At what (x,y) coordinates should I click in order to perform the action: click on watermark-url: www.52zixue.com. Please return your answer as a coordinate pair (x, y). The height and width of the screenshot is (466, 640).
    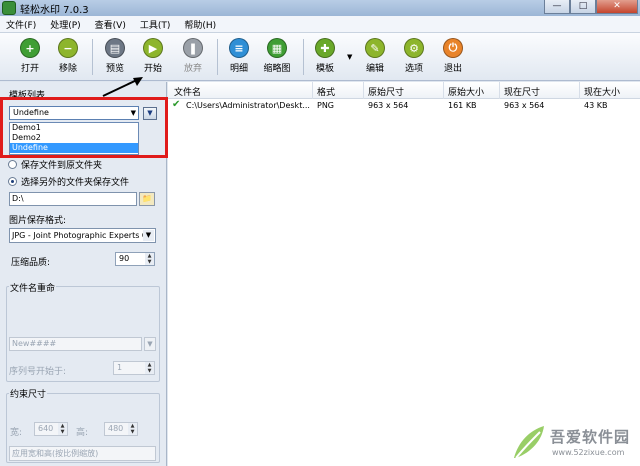
    Looking at the image, I should click on (588, 452).